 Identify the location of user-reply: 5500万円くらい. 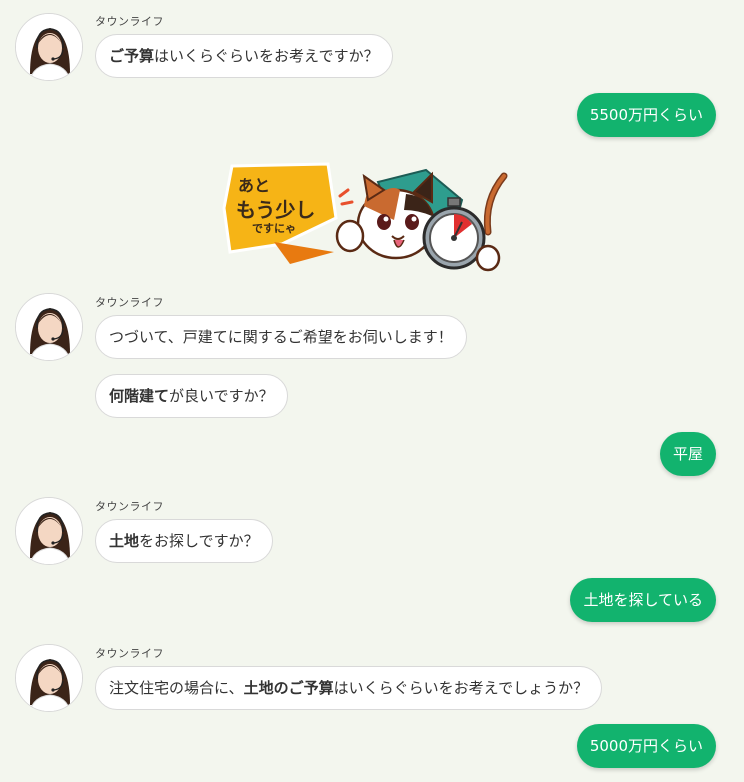
(646, 115).